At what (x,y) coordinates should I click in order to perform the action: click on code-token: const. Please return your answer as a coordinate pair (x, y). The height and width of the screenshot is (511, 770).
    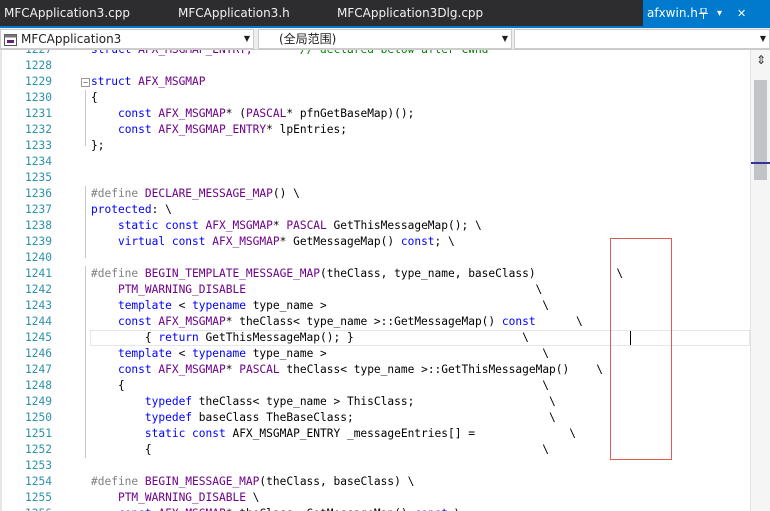
    Looking at the image, I should click on (138, 509).